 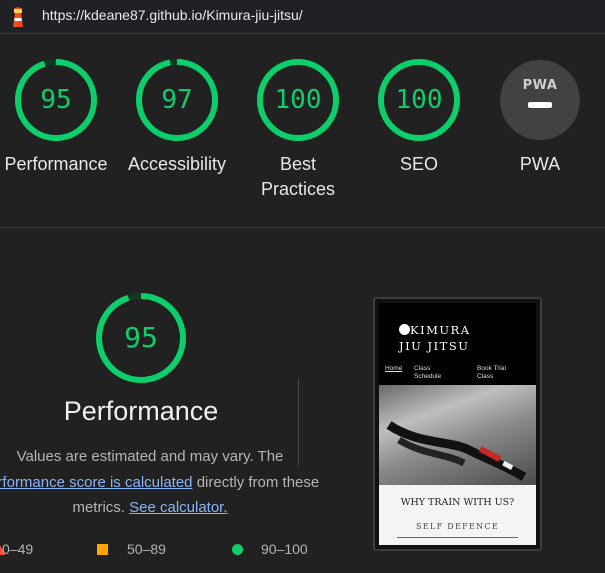 What do you see at coordinates (540, 164) in the screenshot?
I see `gauge-label: PWA` at bounding box center [540, 164].